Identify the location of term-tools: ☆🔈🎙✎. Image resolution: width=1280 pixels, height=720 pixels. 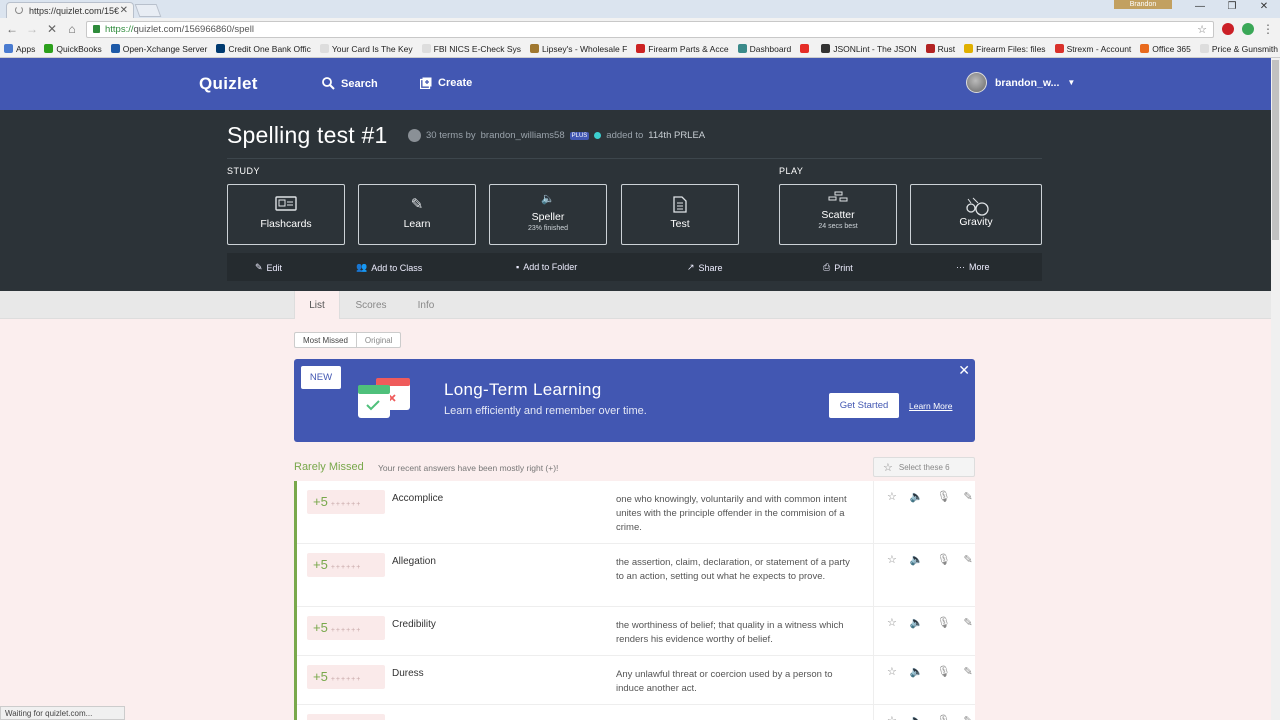
(924, 512).